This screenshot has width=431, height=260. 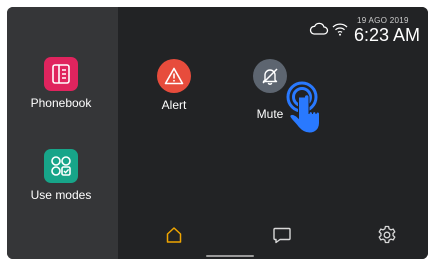 I want to click on use-modes-icon, so click(x=61, y=166).